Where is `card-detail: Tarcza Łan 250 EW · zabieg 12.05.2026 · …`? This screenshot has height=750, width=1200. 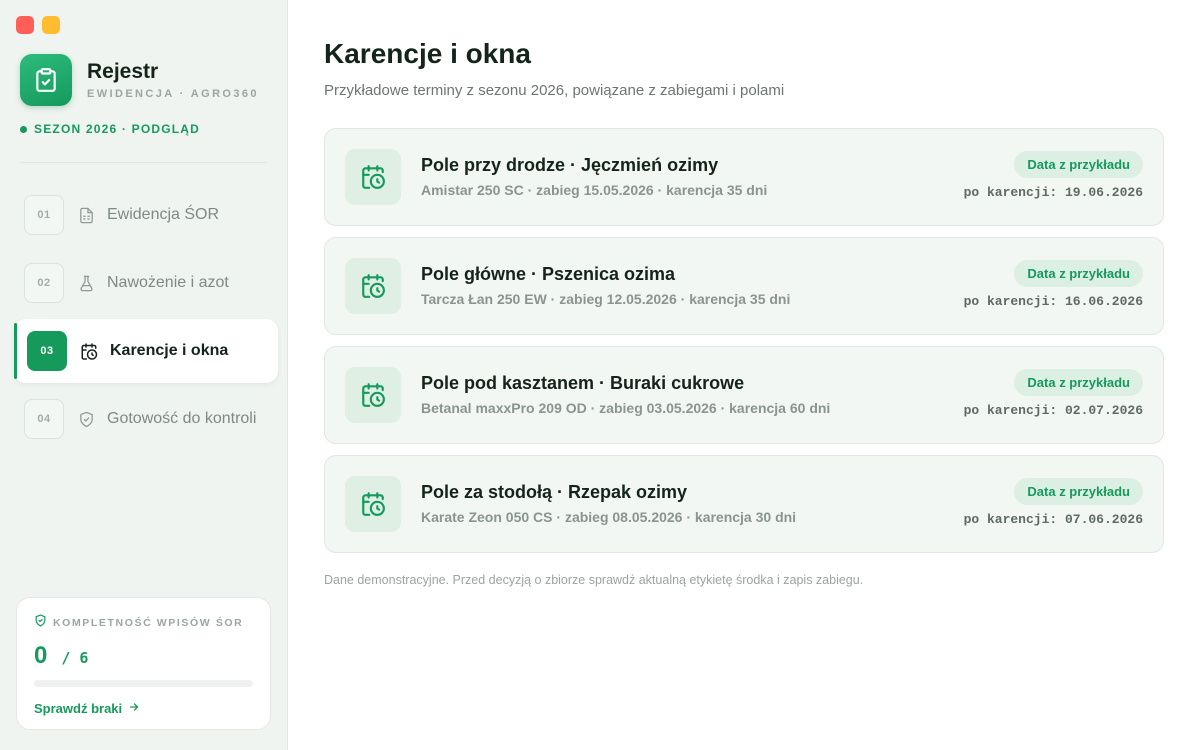
card-detail: Tarcza Łan 250 EW · zabieg 12.05.2026 · … is located at coordinates (606, 299).